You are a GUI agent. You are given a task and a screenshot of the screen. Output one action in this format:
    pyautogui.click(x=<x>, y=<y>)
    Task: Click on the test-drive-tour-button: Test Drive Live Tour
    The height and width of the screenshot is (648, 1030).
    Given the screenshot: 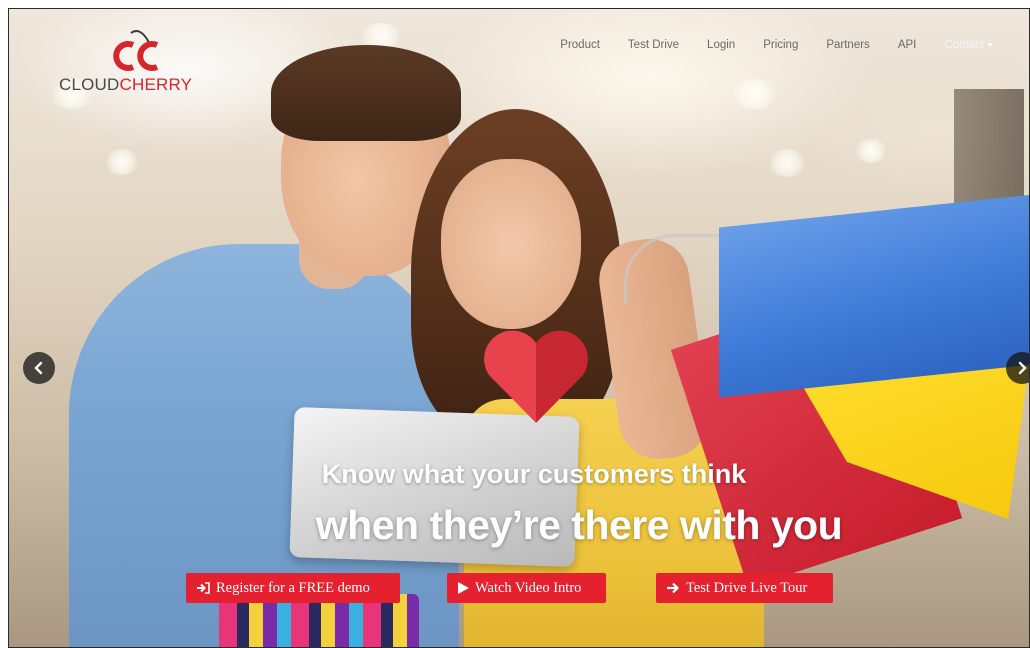 What is the action you would take?
    pyautogui.click(x=744, y=588)
    